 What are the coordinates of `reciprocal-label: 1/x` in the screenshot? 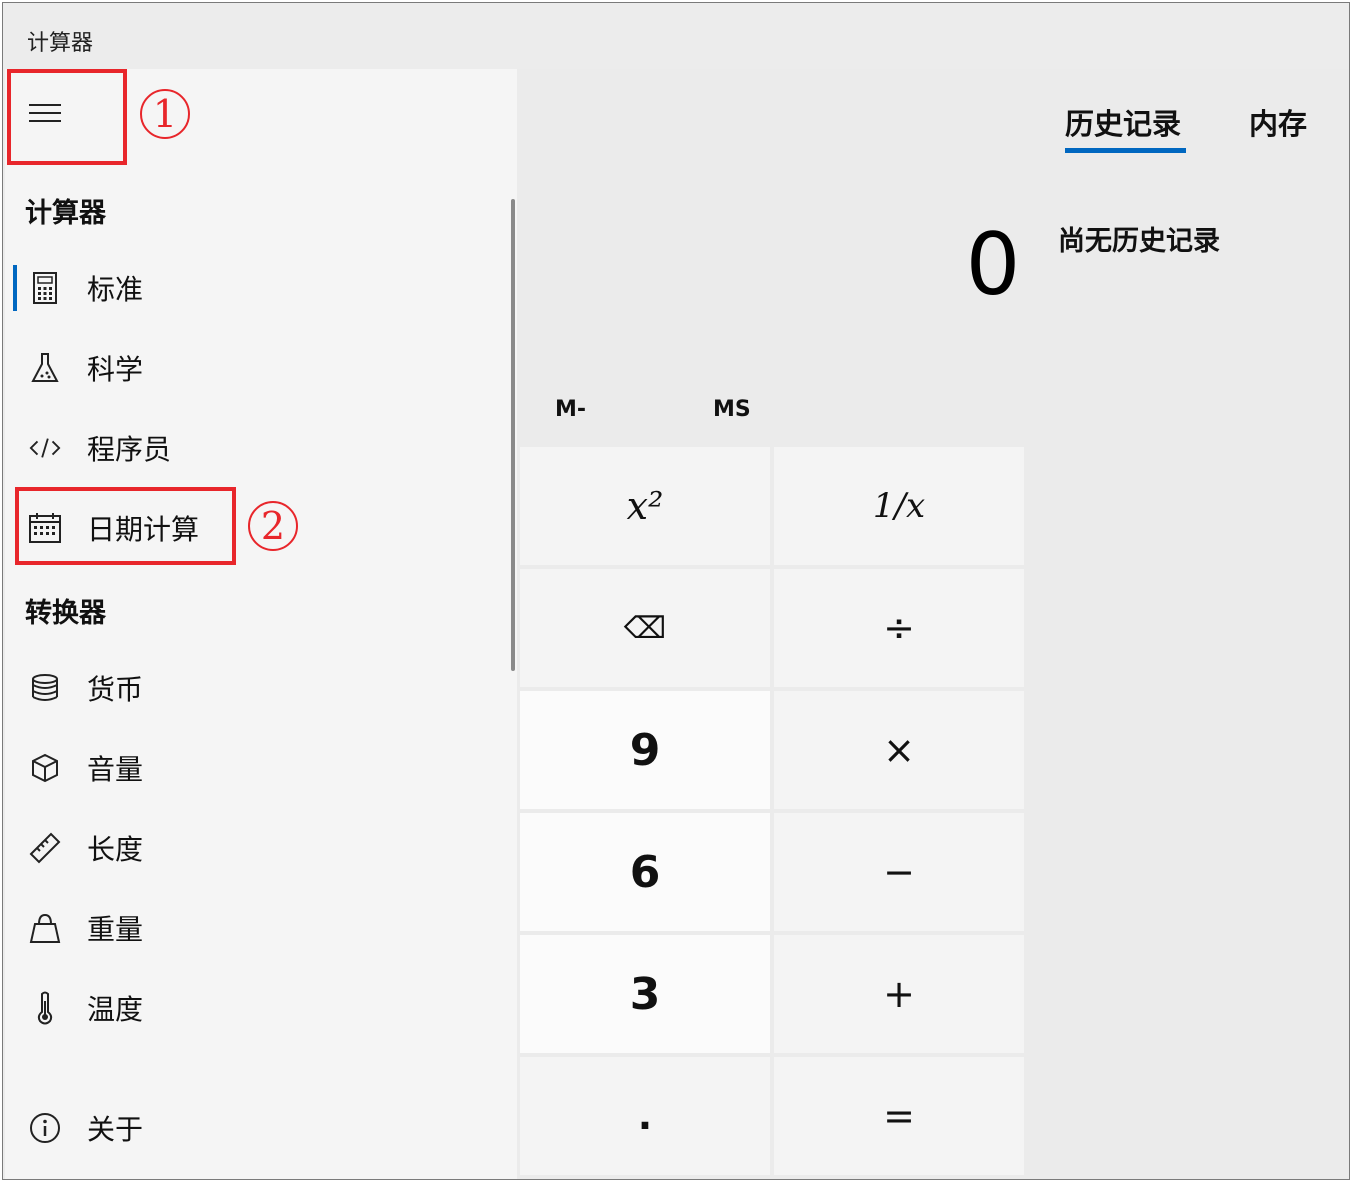 It's located at (899, 506).